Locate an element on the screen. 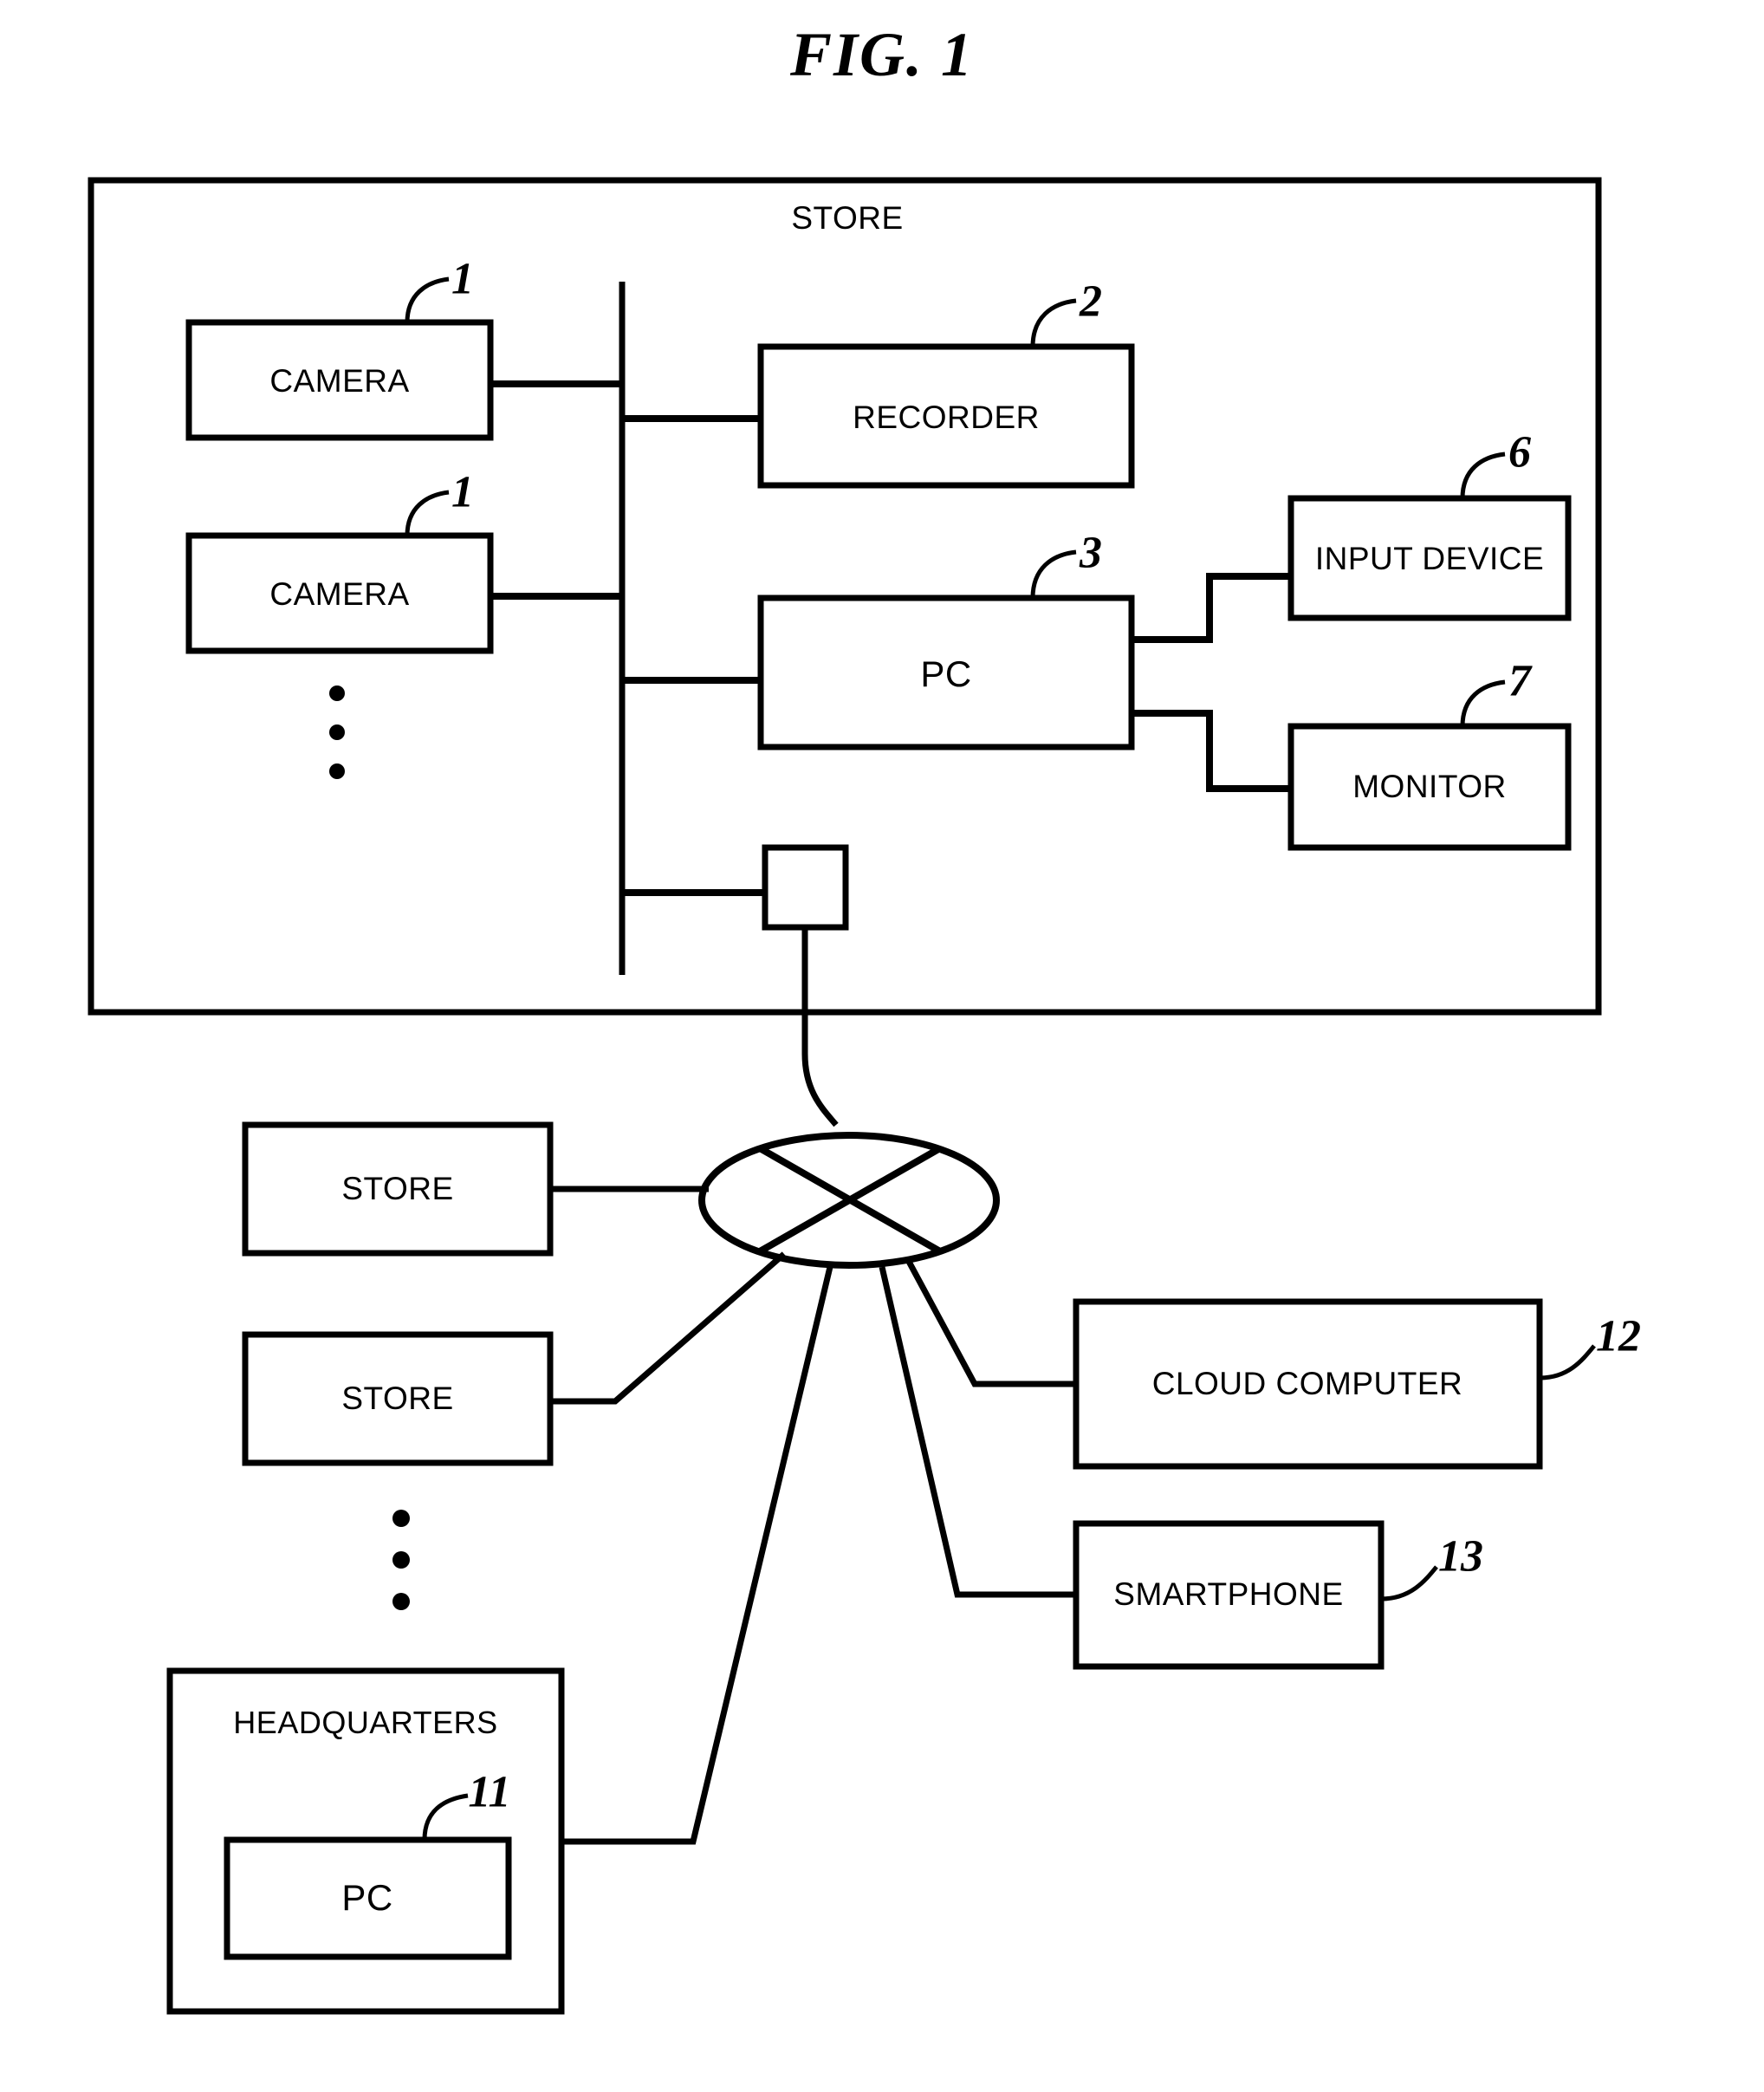 This screenshot has height=2092, width=1764. headquarters-label: HEADQUARTERS is located at coordinates (365, 1722).